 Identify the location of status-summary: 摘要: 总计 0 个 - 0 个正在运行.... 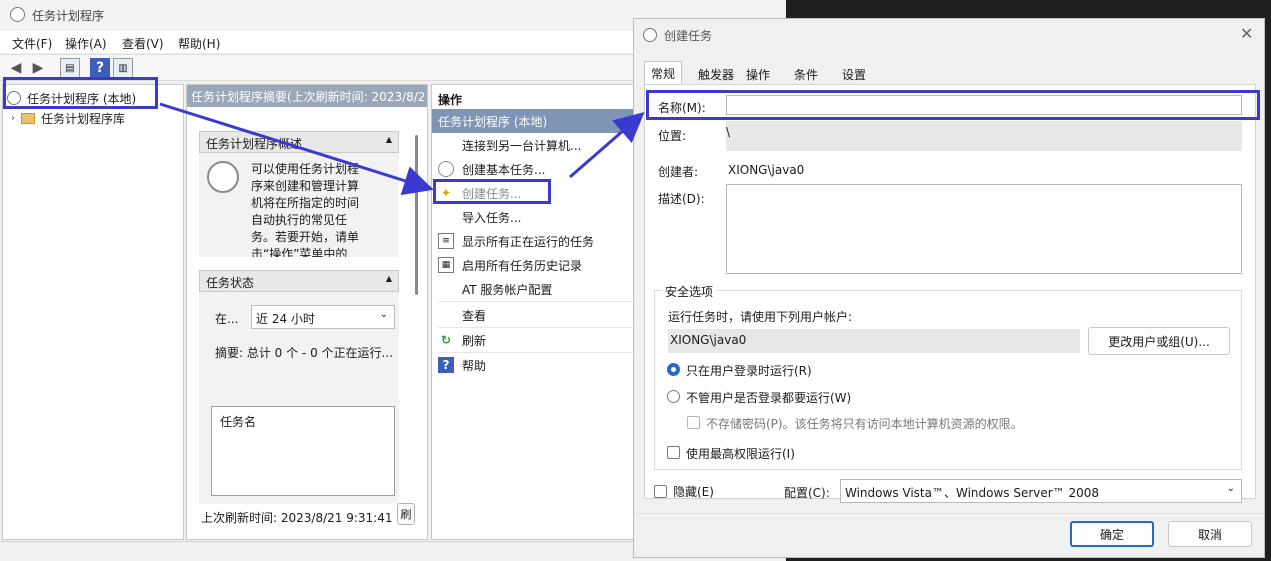
(304, 353).